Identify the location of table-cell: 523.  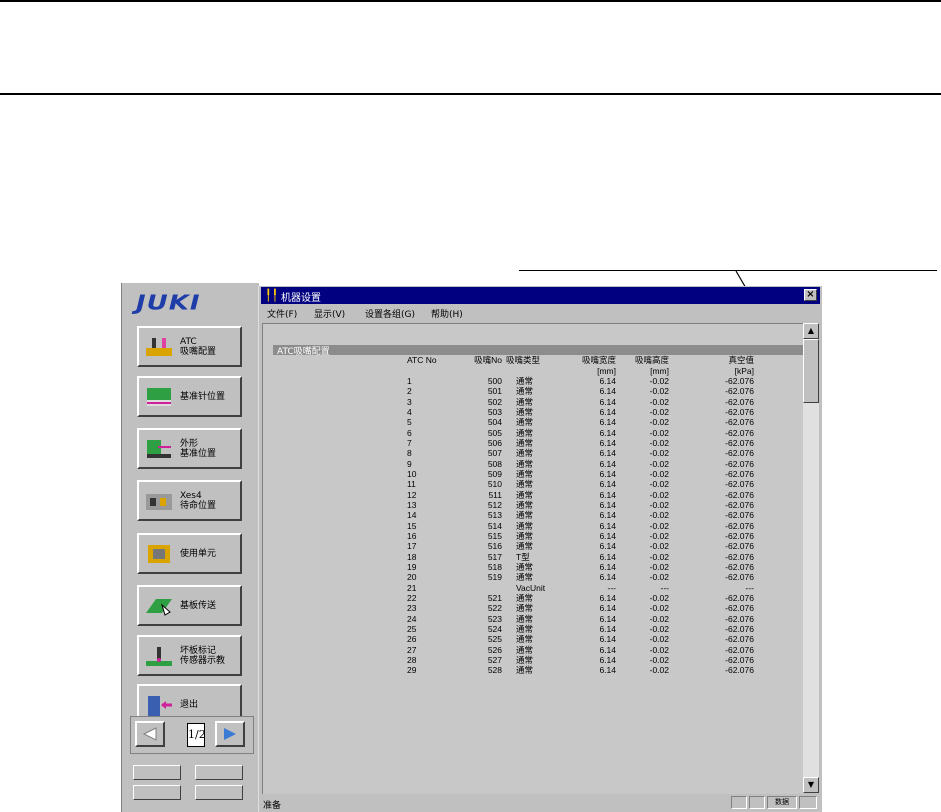
(494, 618).